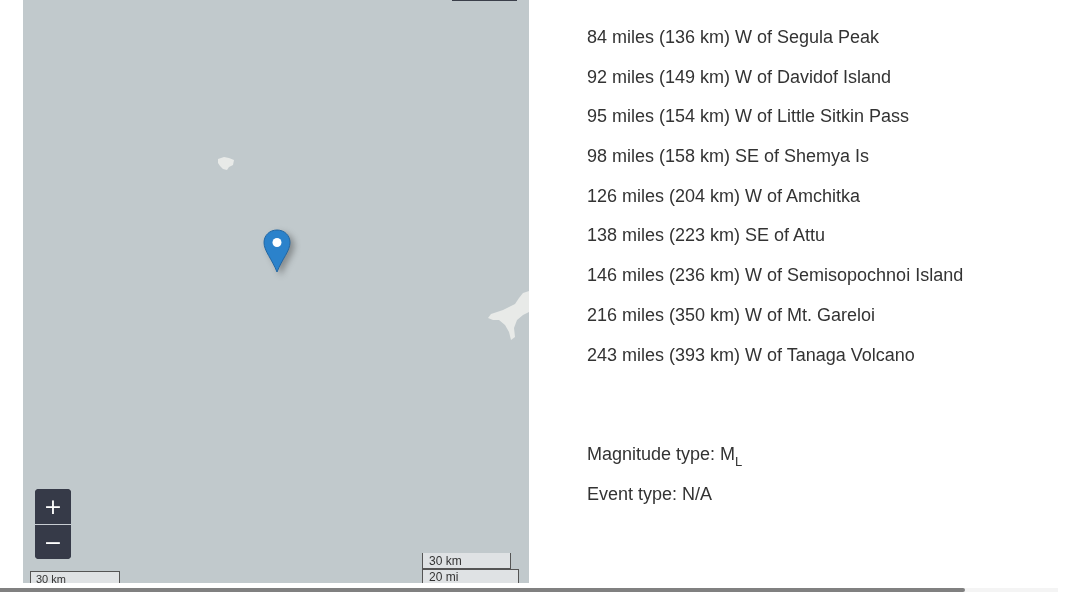 The height and width of the screenshot is (607, 1080). What do you see at coordinates (732, 315) in the screenshot?
I see `nearby-place: 216 miles (350 km) W of Mt. Gareloi` at bounding box center [732, 315].